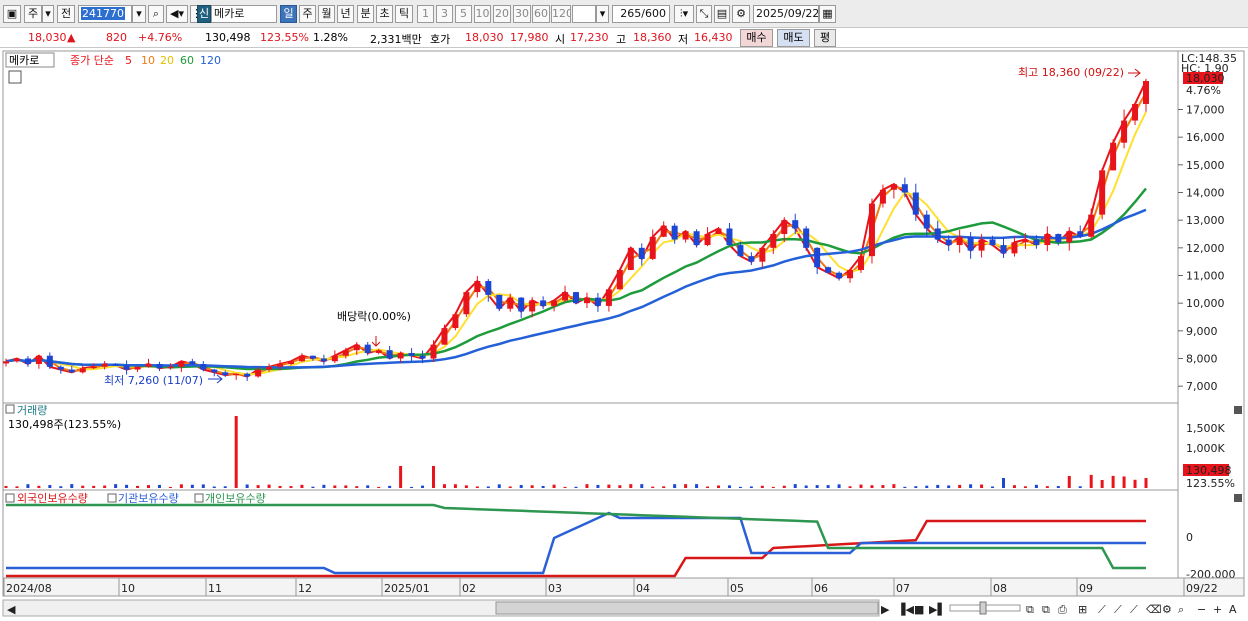 This screenshot has height=621, width=1248. I want to click on interval-20-button: 20, so click(502, 14).